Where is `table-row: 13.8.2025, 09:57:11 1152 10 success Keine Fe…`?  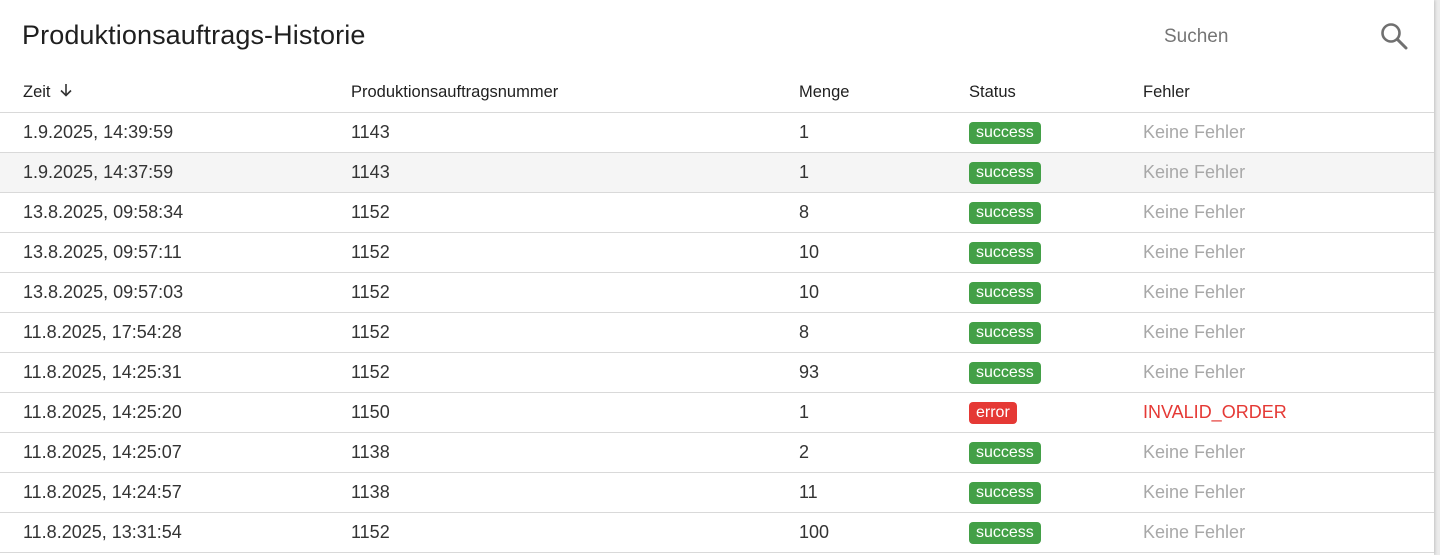 table-row: 13.8.2025, 09:57:11 1152 10 success Keine Fe… is located at coordinates (717, 252).